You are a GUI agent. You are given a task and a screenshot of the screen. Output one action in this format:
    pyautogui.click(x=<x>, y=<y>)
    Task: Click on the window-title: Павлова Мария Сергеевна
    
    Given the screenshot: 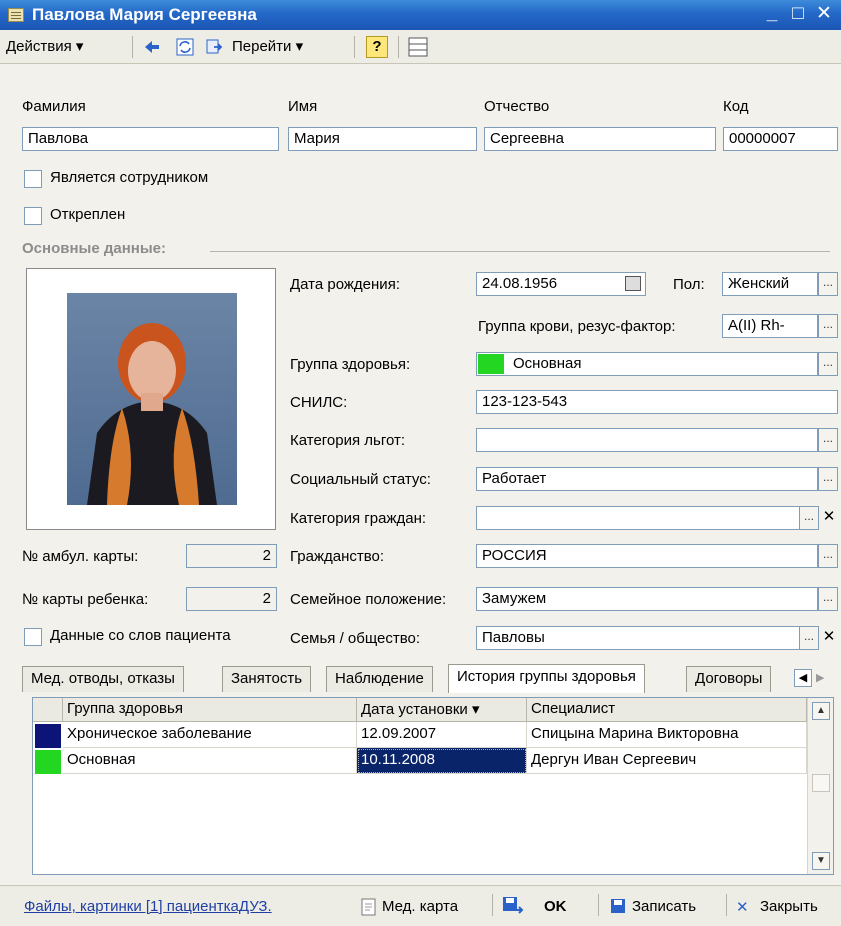 What is the action you would take?
    pyautogui.click(x=144, y=14)
    